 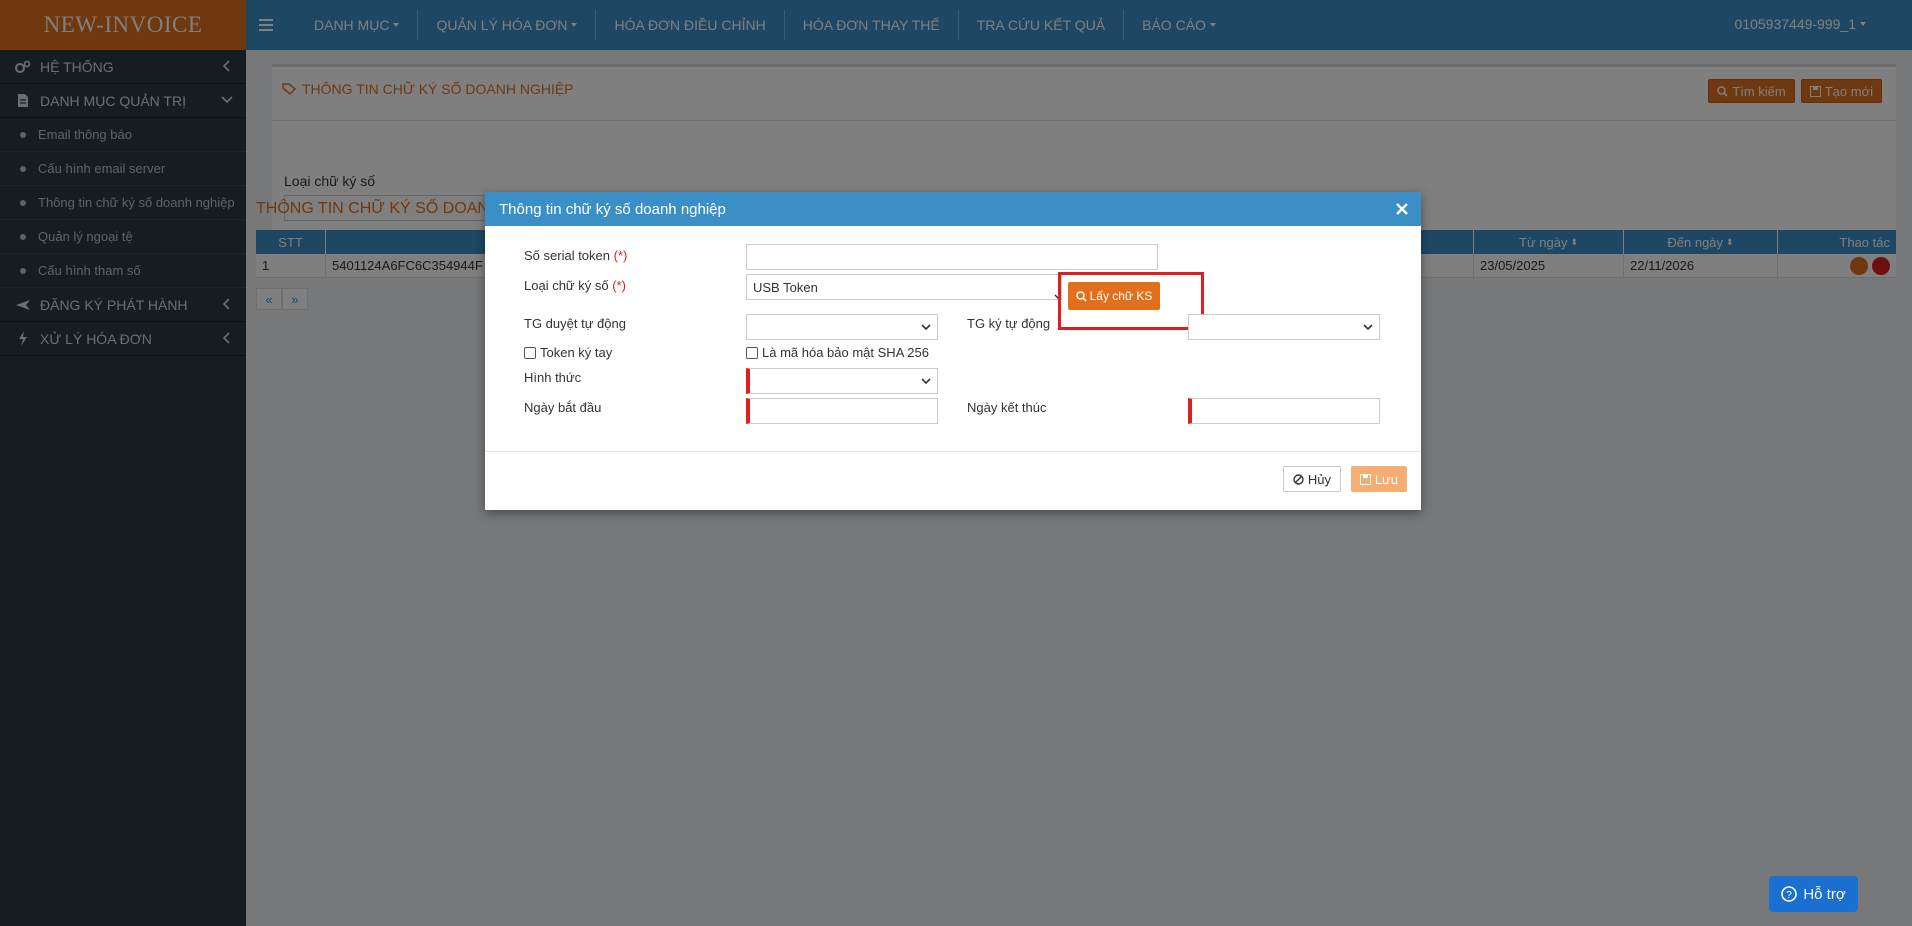 I want to click on ban-icon, so click(x=1298, y=479).